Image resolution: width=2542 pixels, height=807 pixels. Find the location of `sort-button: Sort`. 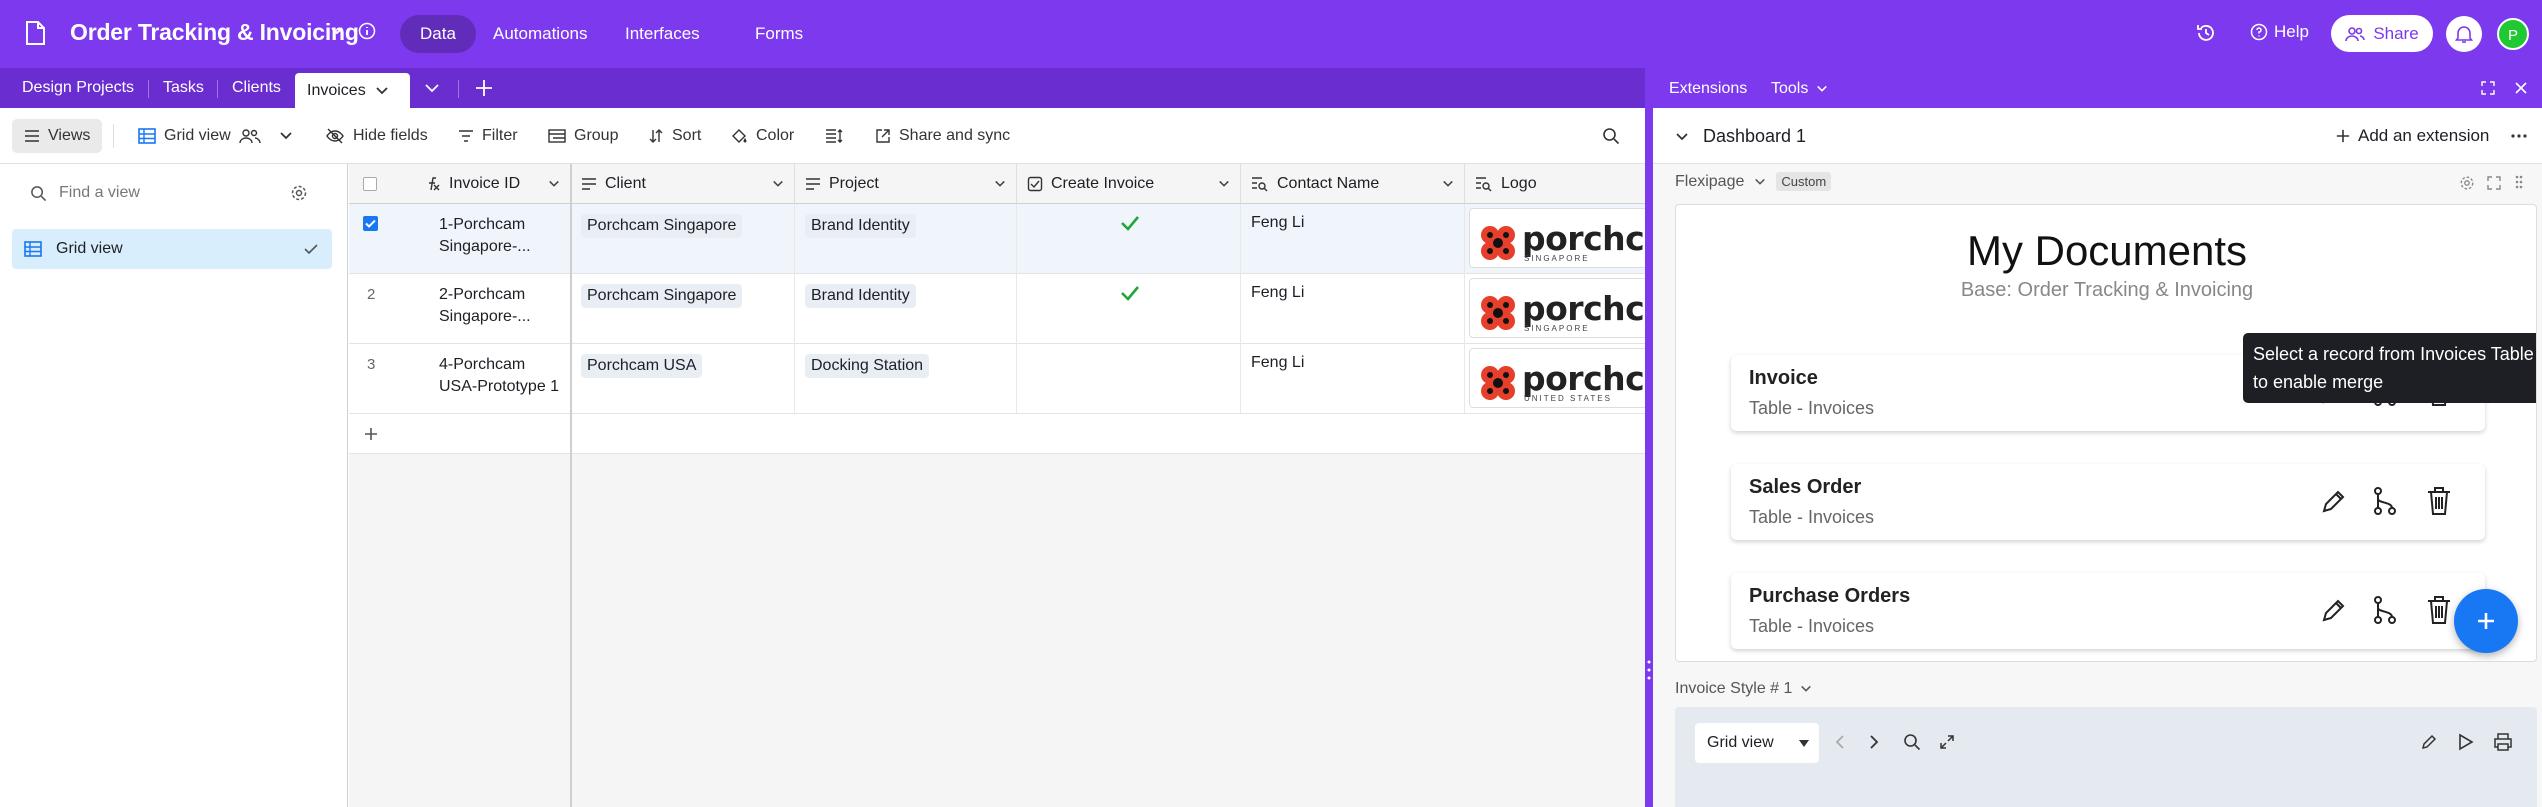

sort-button: Sort is located at coordinates (674, 136).